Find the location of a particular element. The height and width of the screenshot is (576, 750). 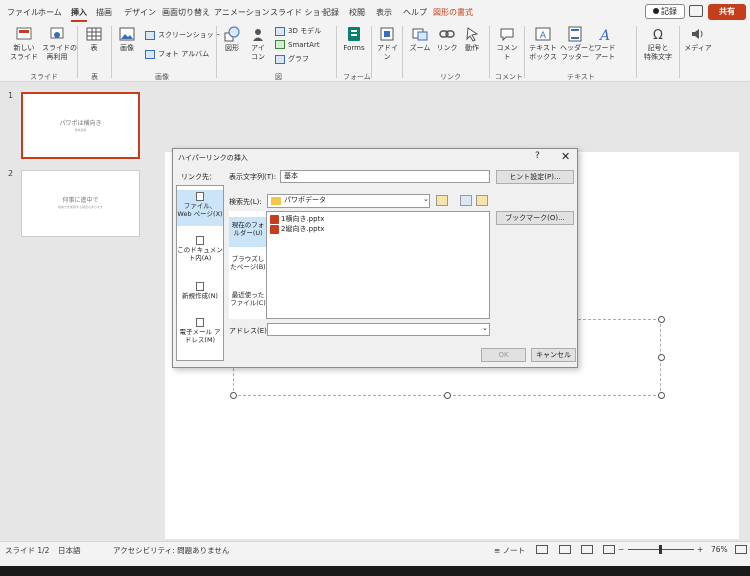

cancel-button: キャンセル is located at coordinates (553, 355).